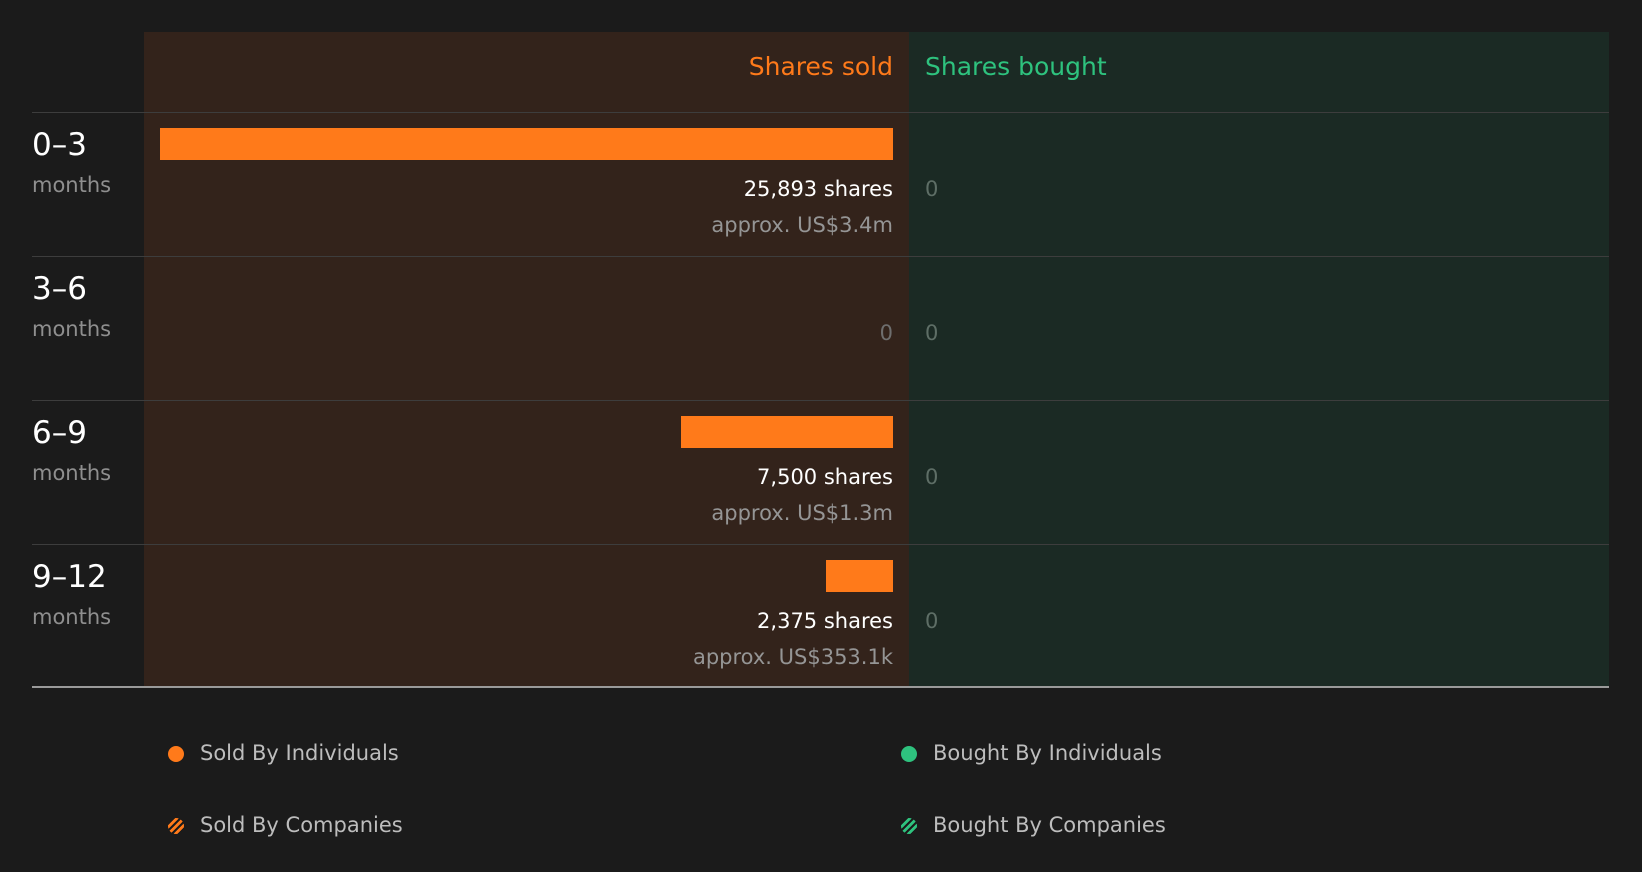 This screenshot has width=1642, height=872. I want to click on sold-shares-label: 0, so click(886, 333).